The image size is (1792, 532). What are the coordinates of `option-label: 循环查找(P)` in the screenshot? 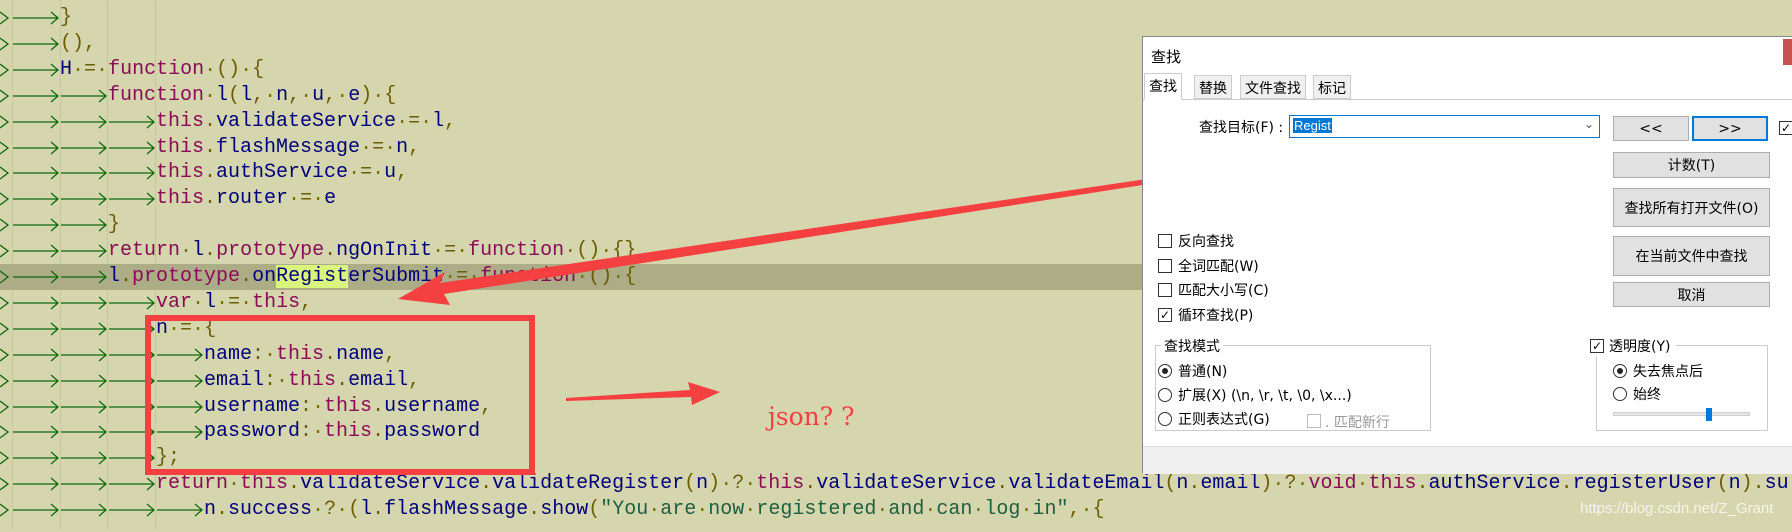 It's located at (1216, 315).